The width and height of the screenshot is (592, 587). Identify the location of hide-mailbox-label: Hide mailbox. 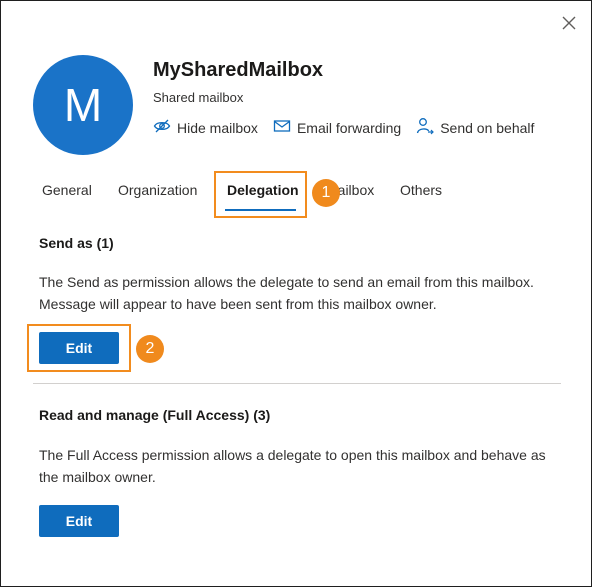
(217, 127).